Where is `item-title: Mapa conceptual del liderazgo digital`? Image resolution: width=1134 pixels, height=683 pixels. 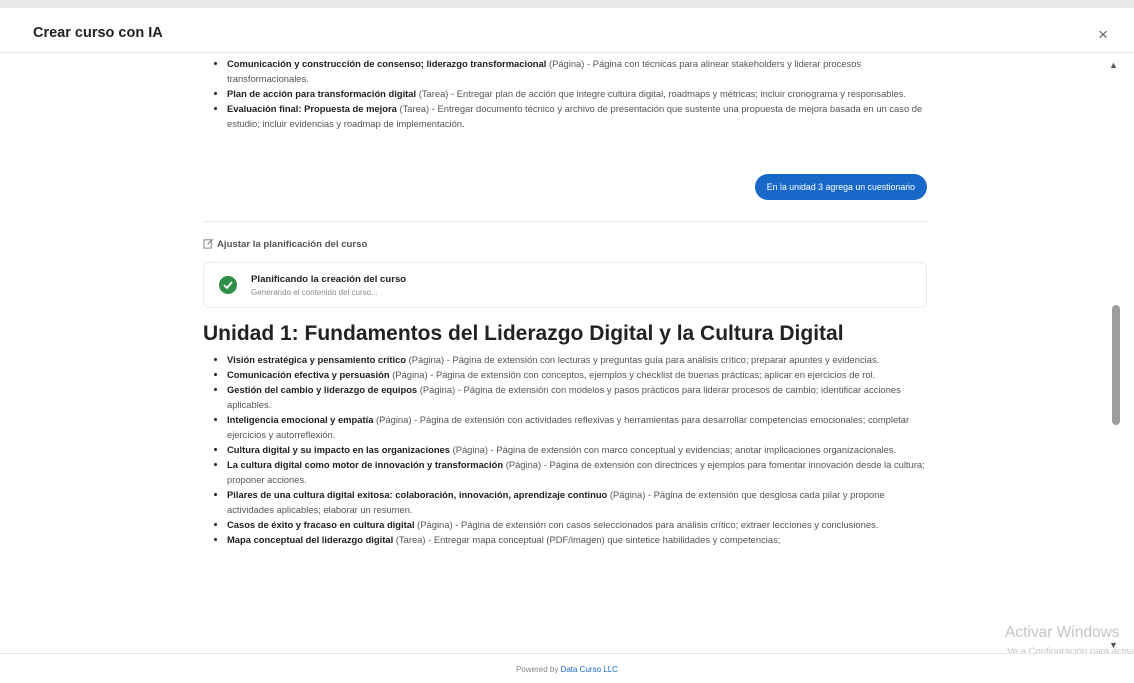 item-title: Mapa conceptual del liderazgo digital is located at coordinates (310, 539).